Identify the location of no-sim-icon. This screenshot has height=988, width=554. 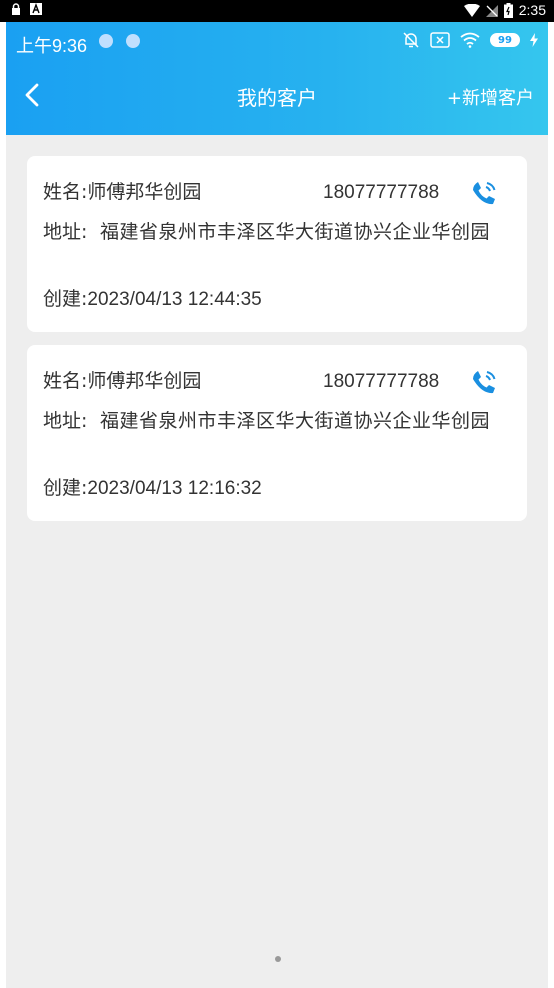
(440, 40).